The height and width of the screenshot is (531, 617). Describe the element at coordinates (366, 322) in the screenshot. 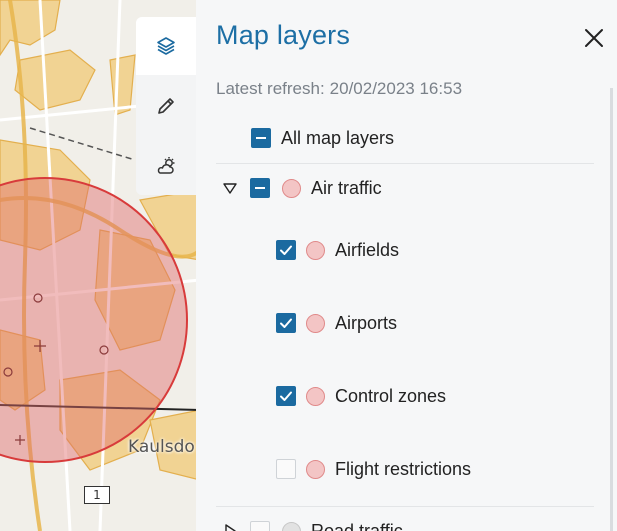

I see `airports-label: Airports` at that location.